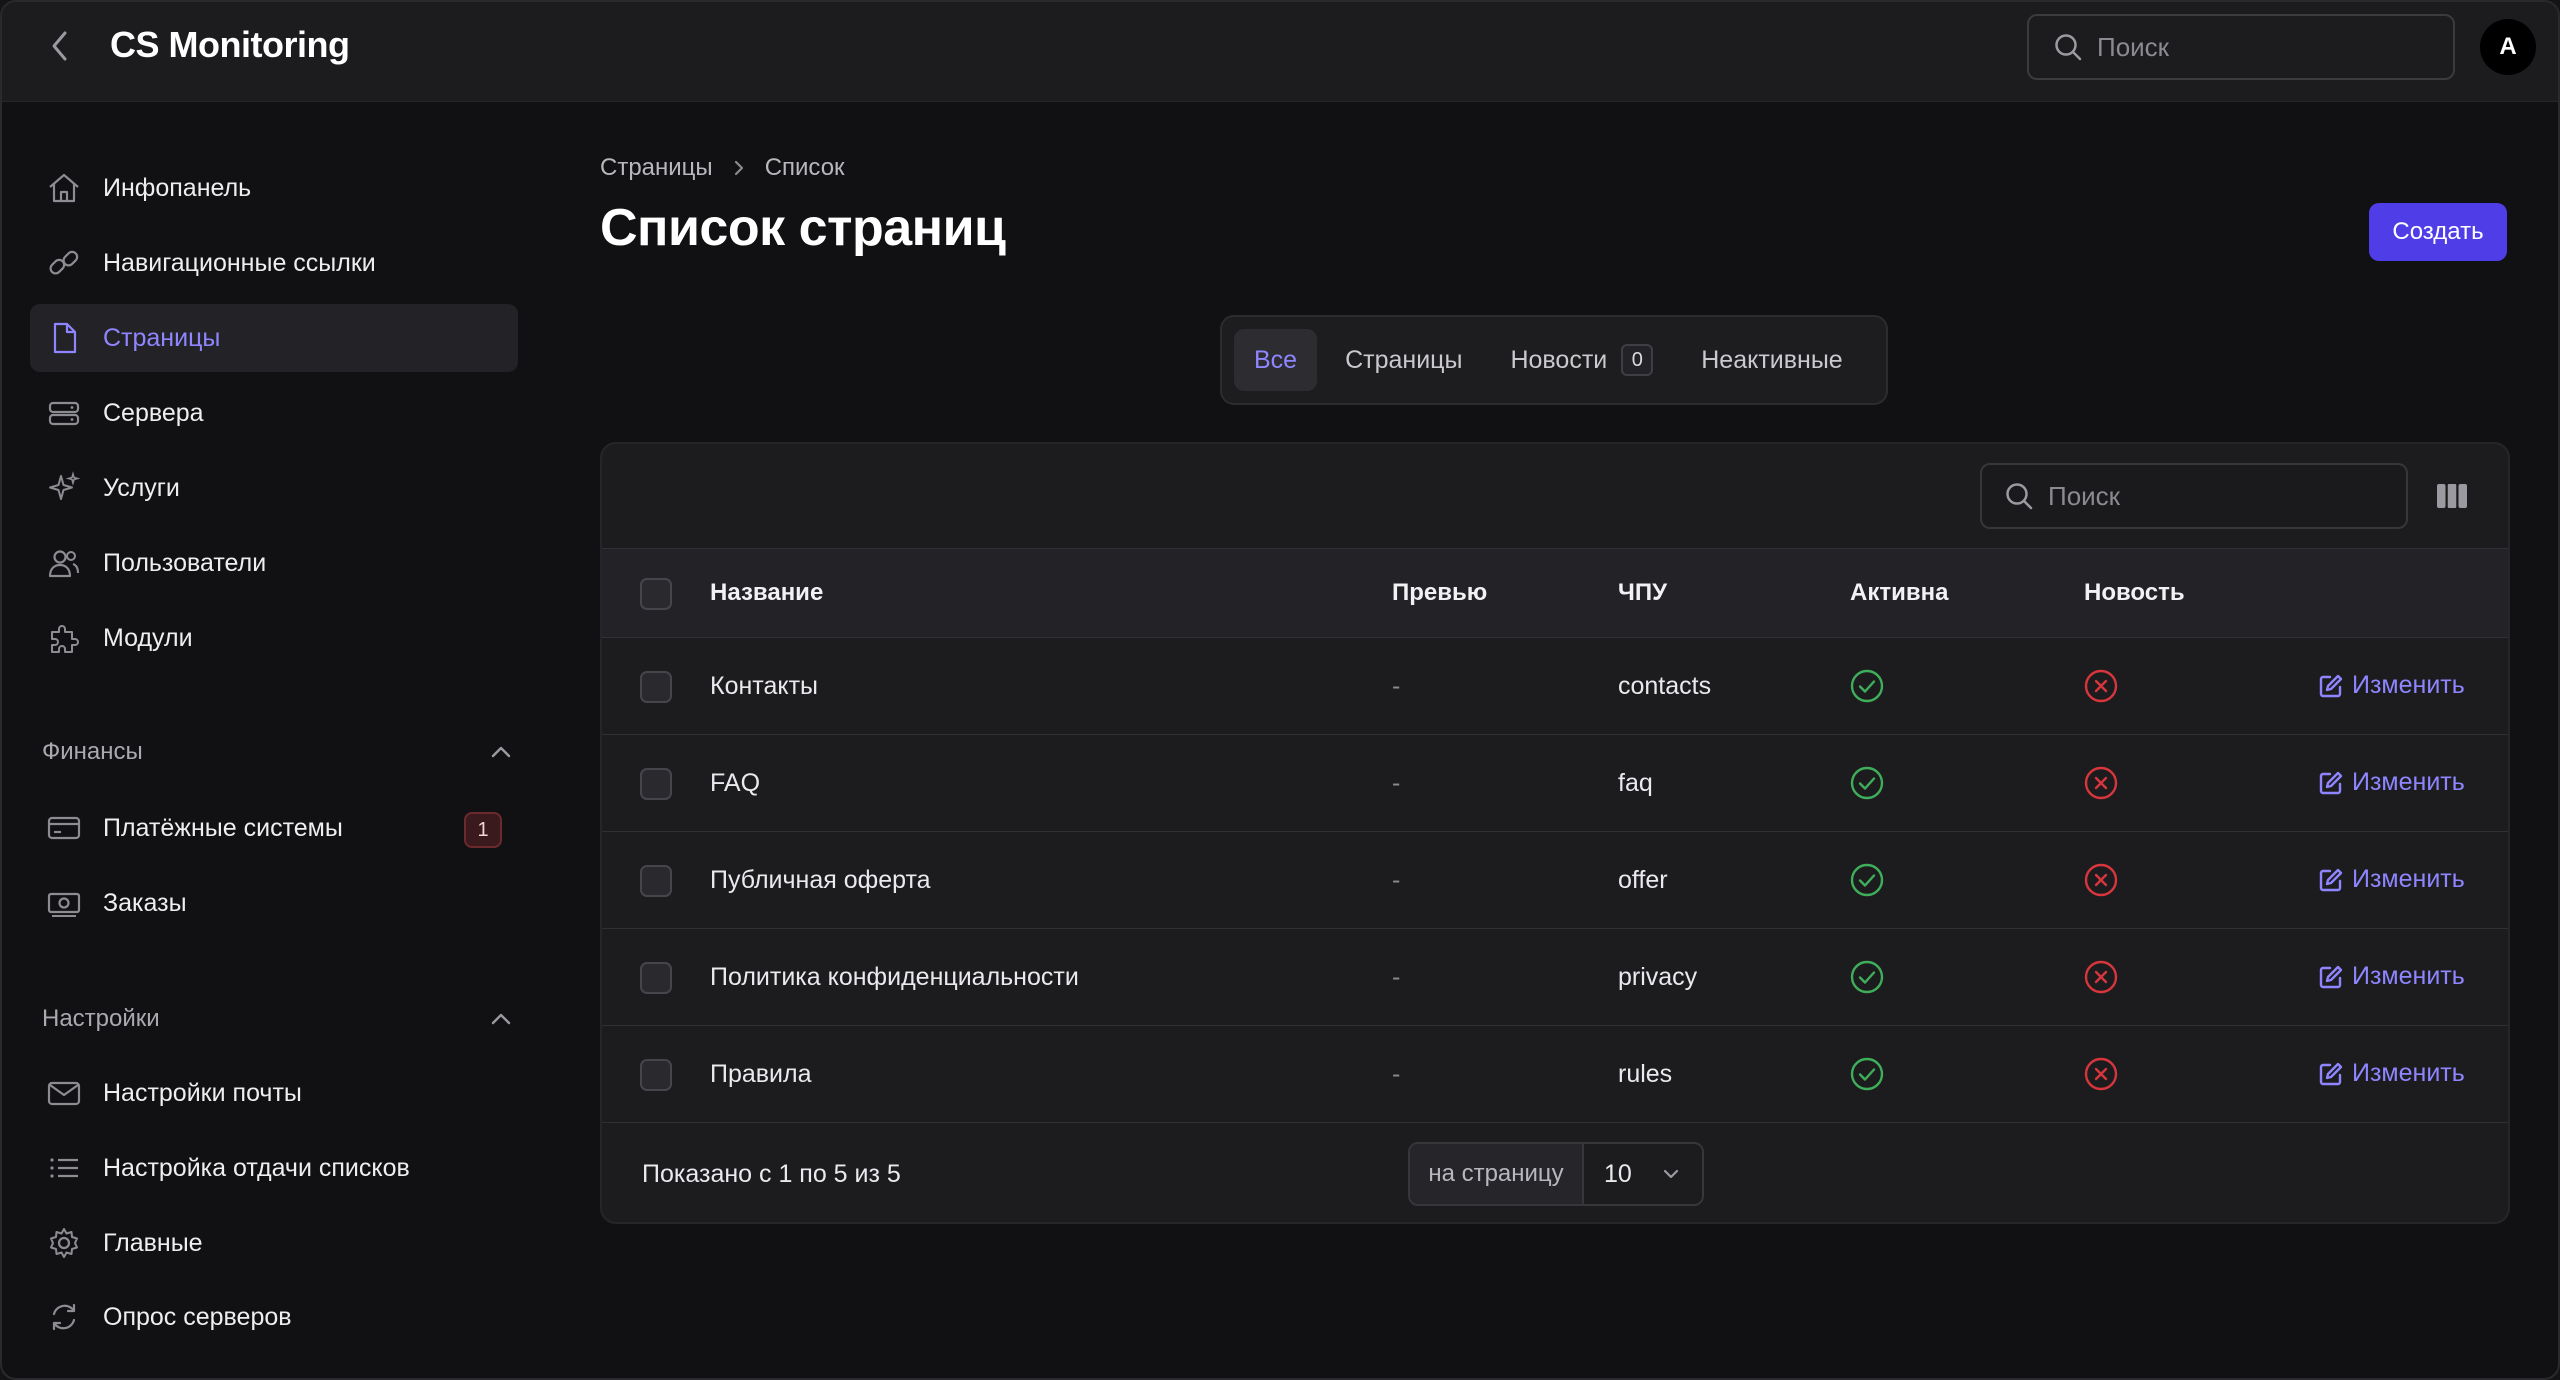 This screenshot has width=2560, height=1380. Describe the element at coordinates (223, 827) in the screenshot. I see `sidebar-item-label: Платёжные системы` at that location.